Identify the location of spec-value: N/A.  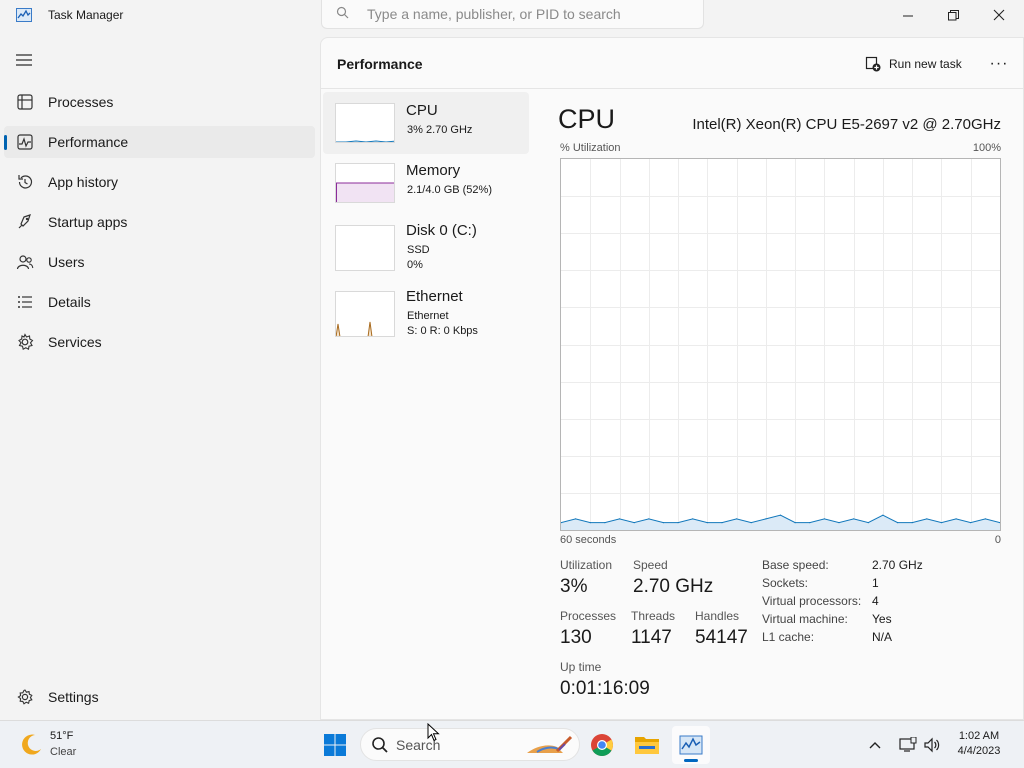
(882, 637).